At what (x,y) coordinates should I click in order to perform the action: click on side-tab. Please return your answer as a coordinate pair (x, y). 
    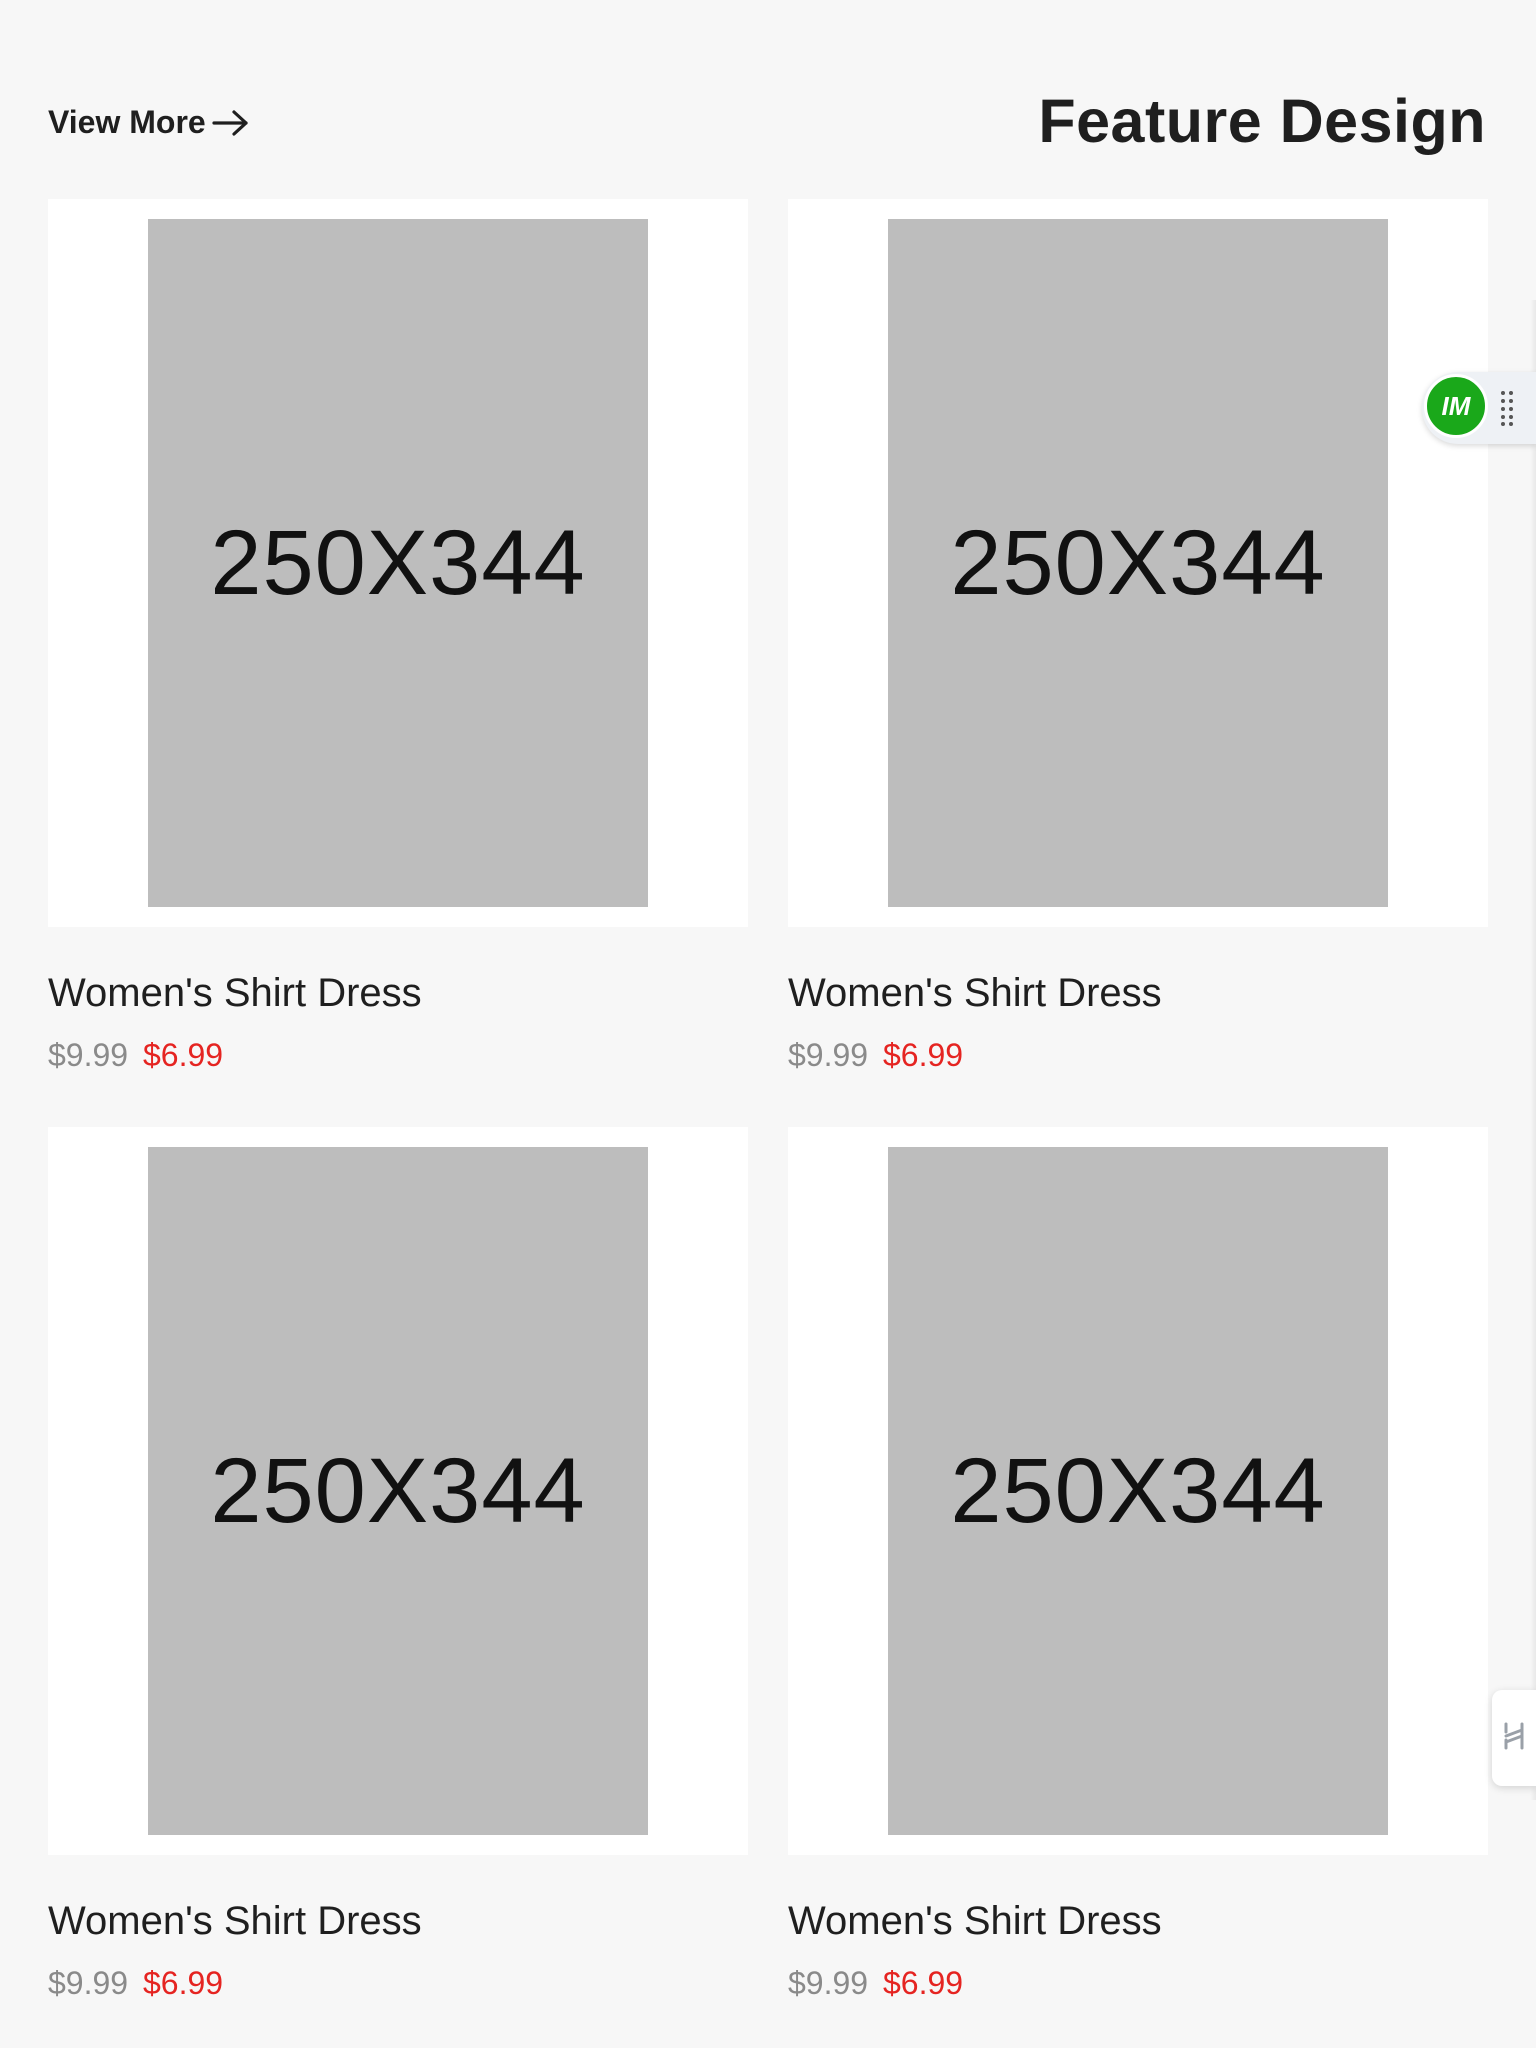
    Looking at the image, I should click on (1514, 1738).